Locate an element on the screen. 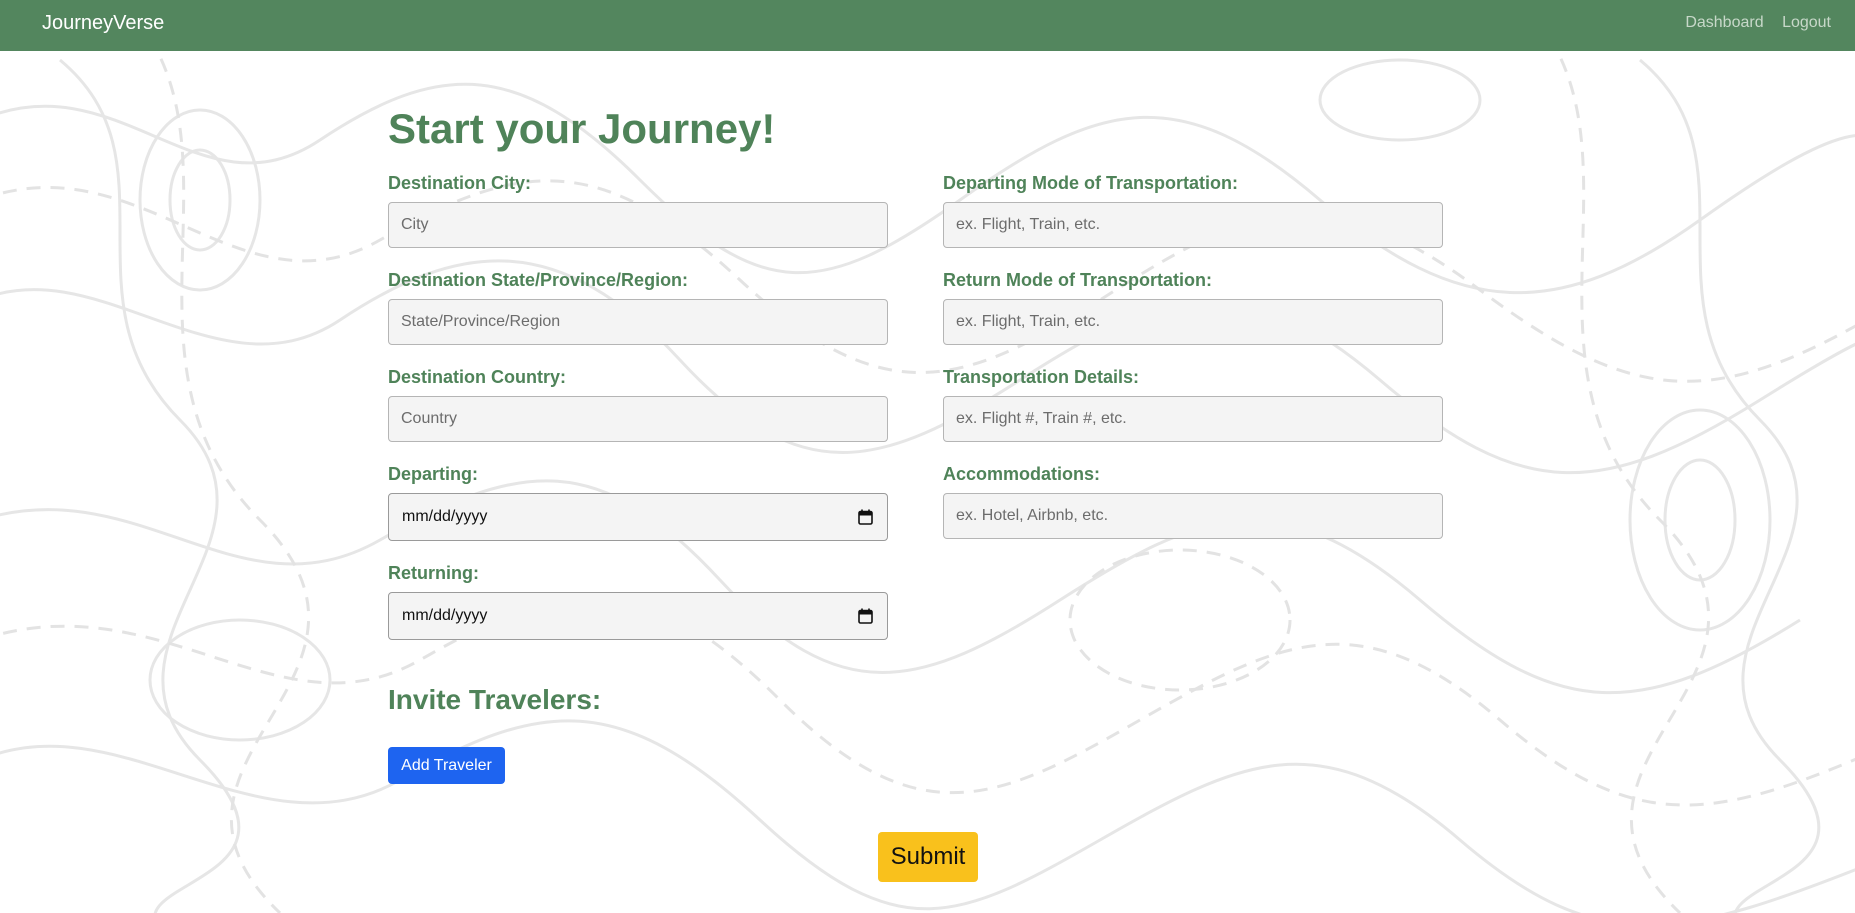  submit-button: Submit is located at coordinates (928, 857).